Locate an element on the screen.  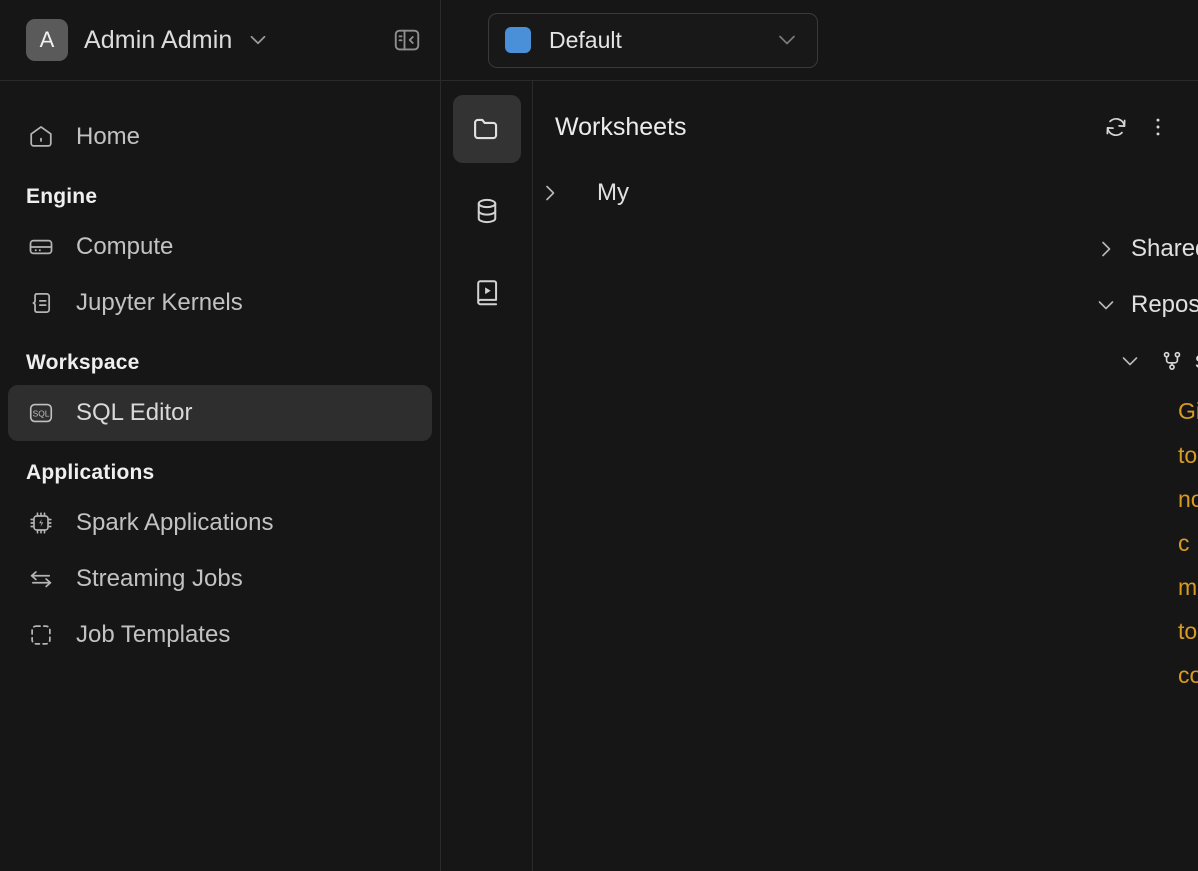
tree-item-label: Shared is located at coordinates (1164, 248).